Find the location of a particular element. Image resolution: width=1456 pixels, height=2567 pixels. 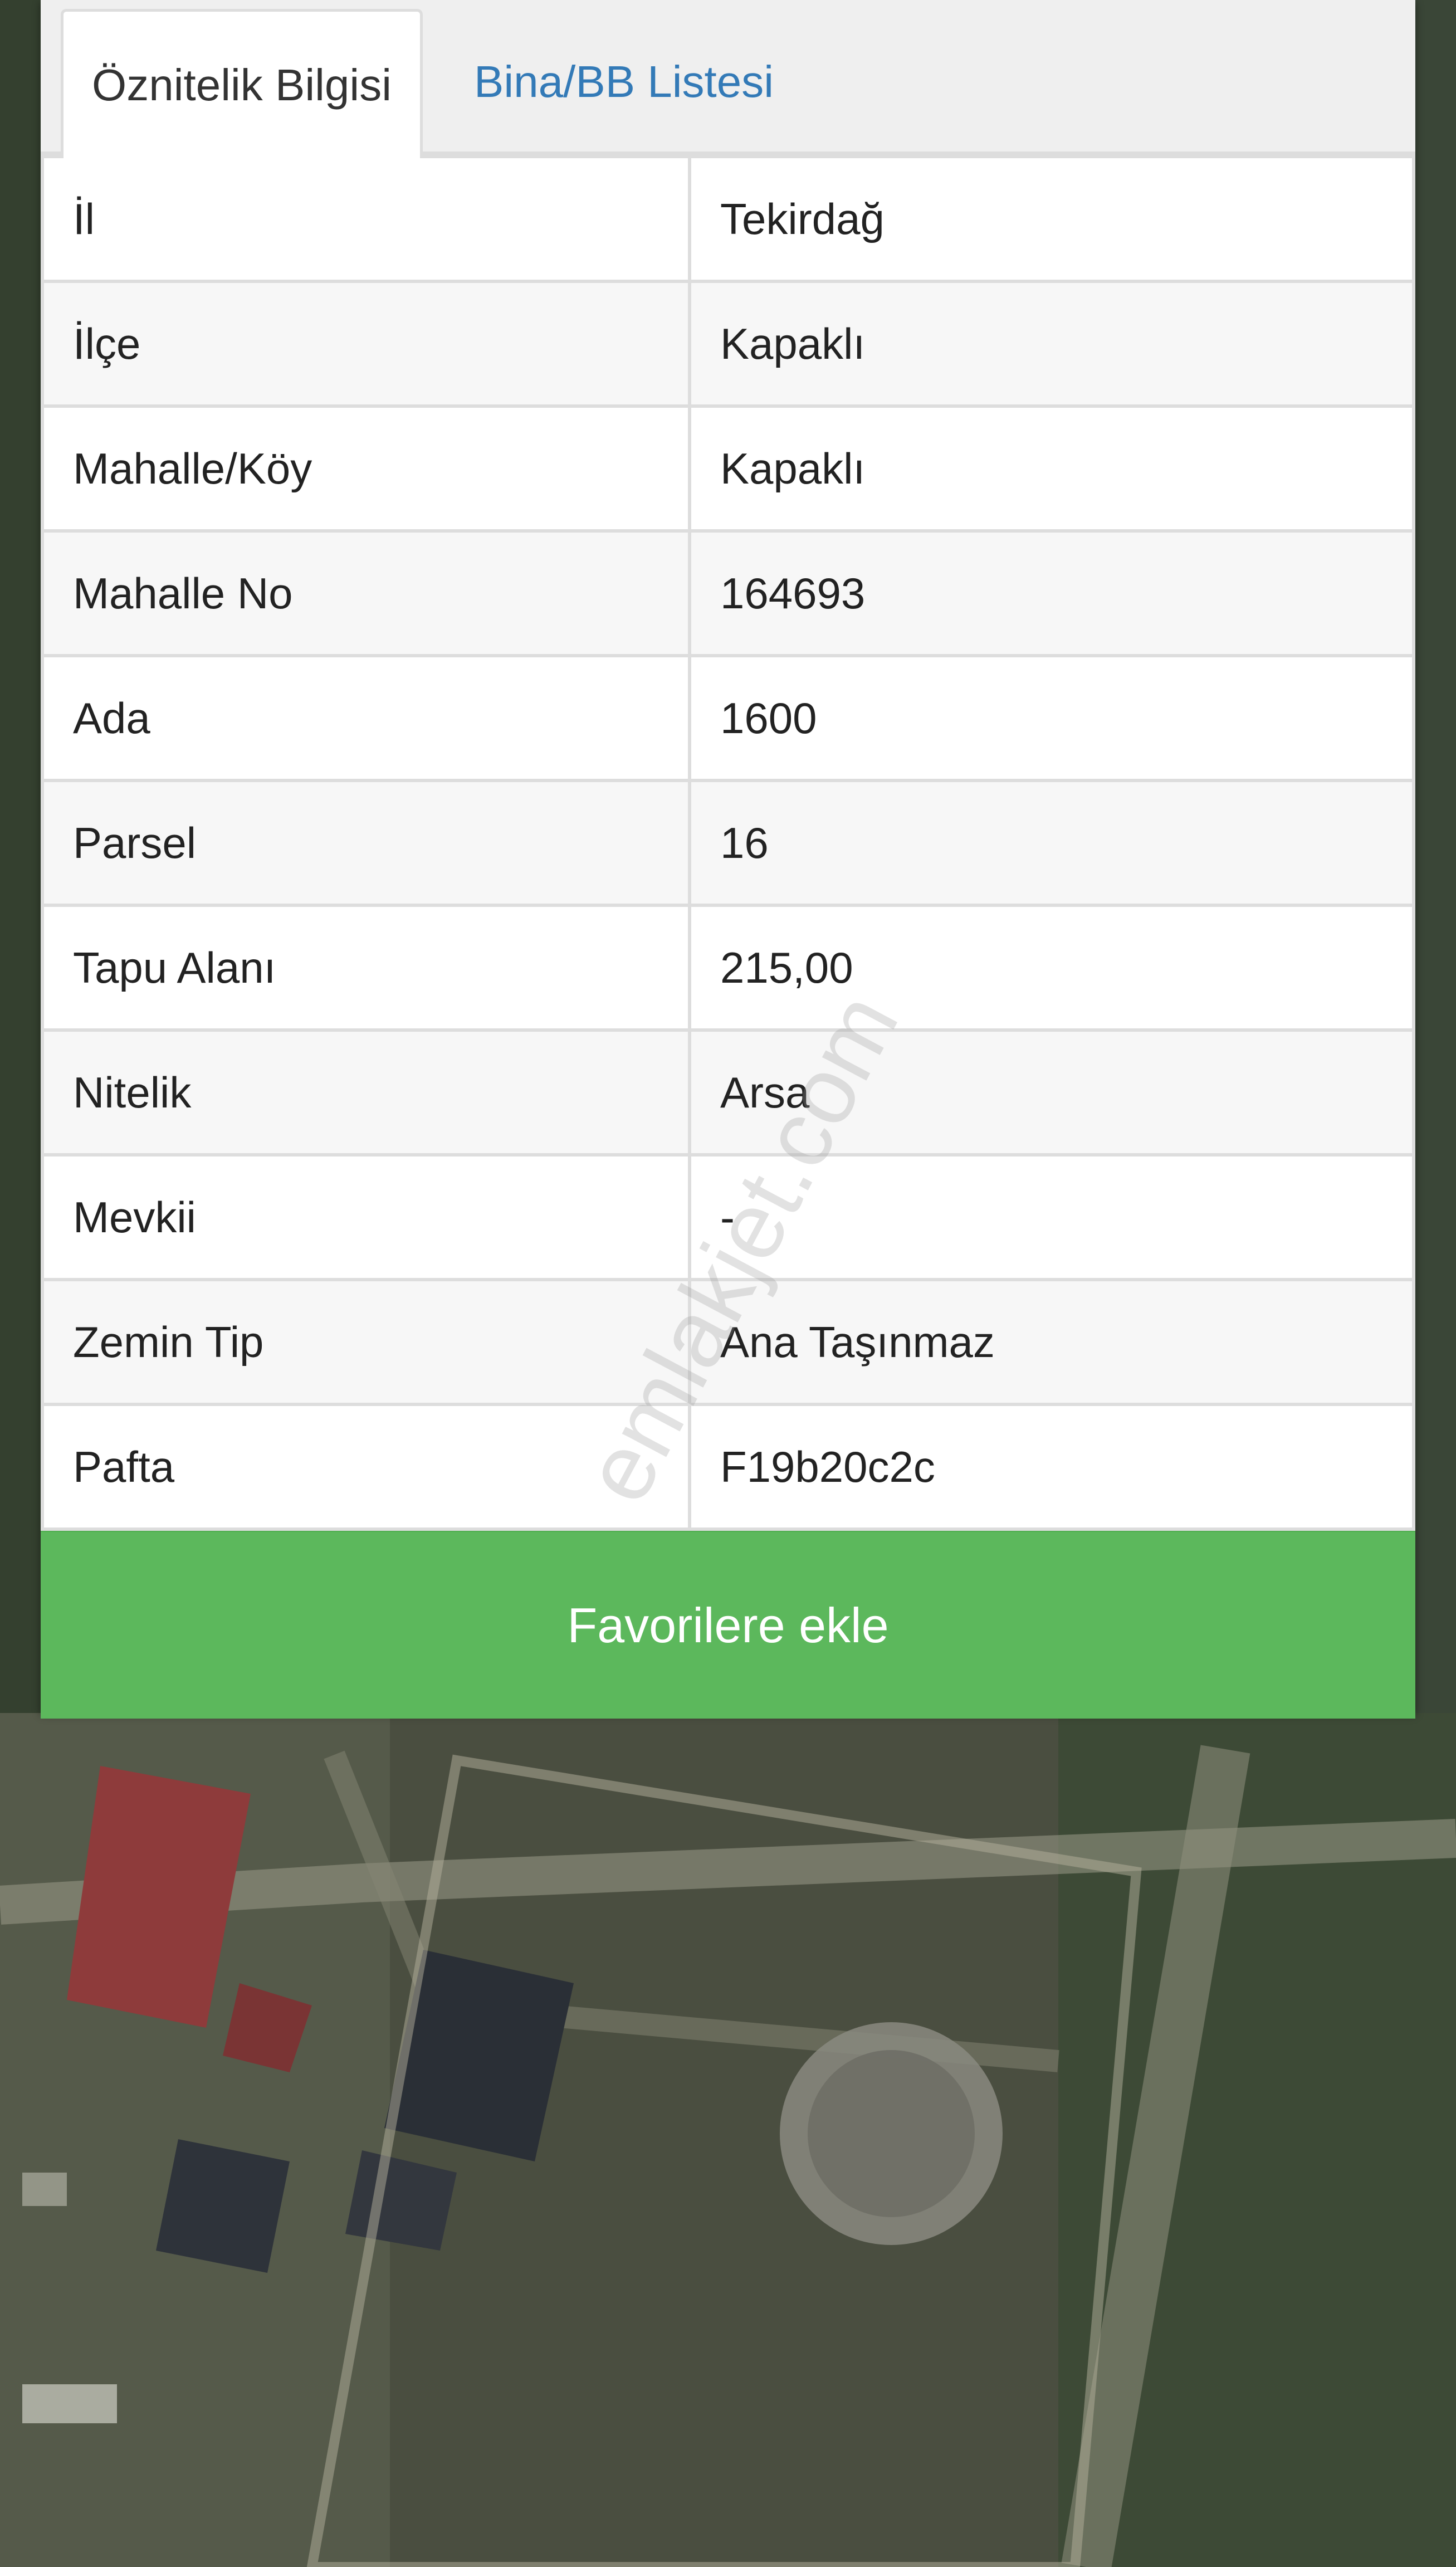

attribute-value: Tekirdağ is located at coordinates (1051, 219).